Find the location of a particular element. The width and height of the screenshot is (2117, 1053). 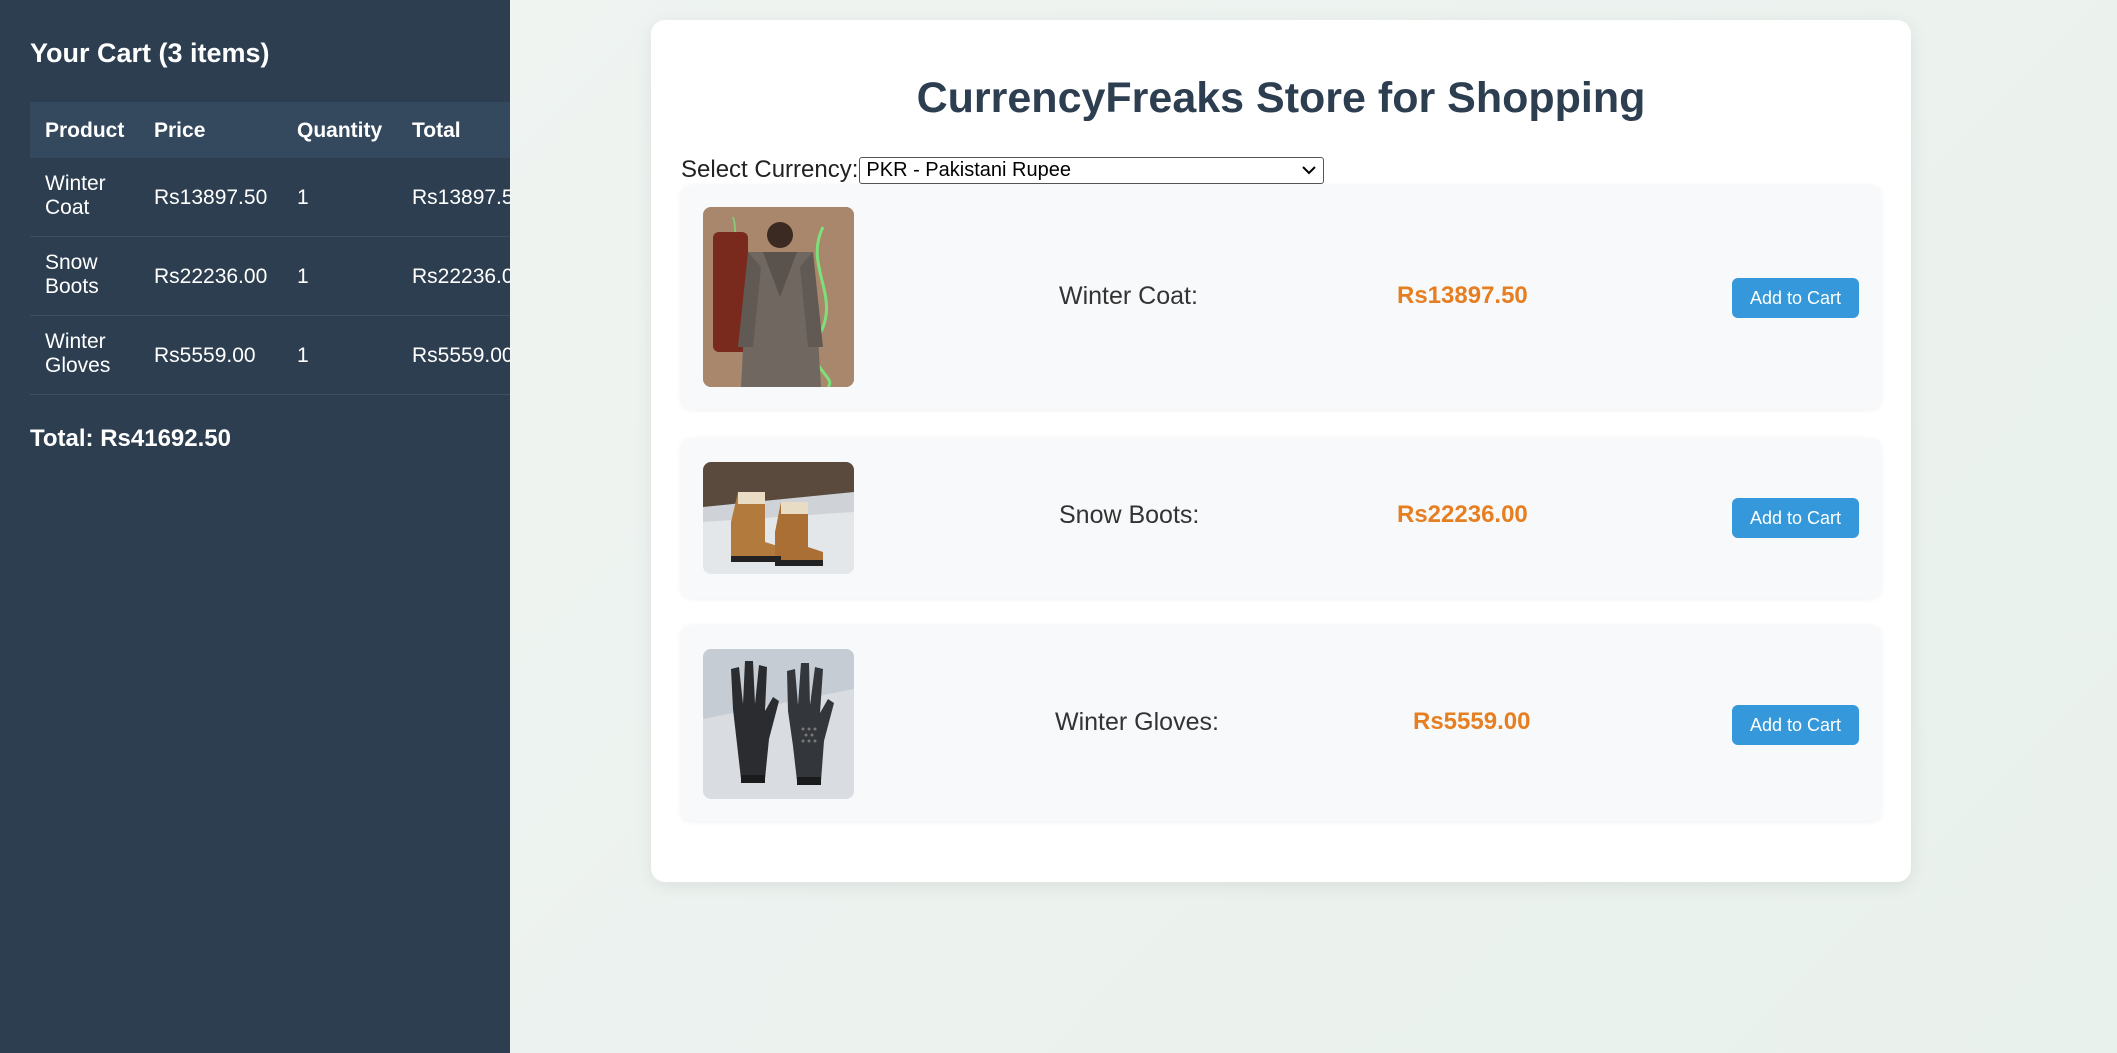

header-price: Price is located at coordinates (180, 130).